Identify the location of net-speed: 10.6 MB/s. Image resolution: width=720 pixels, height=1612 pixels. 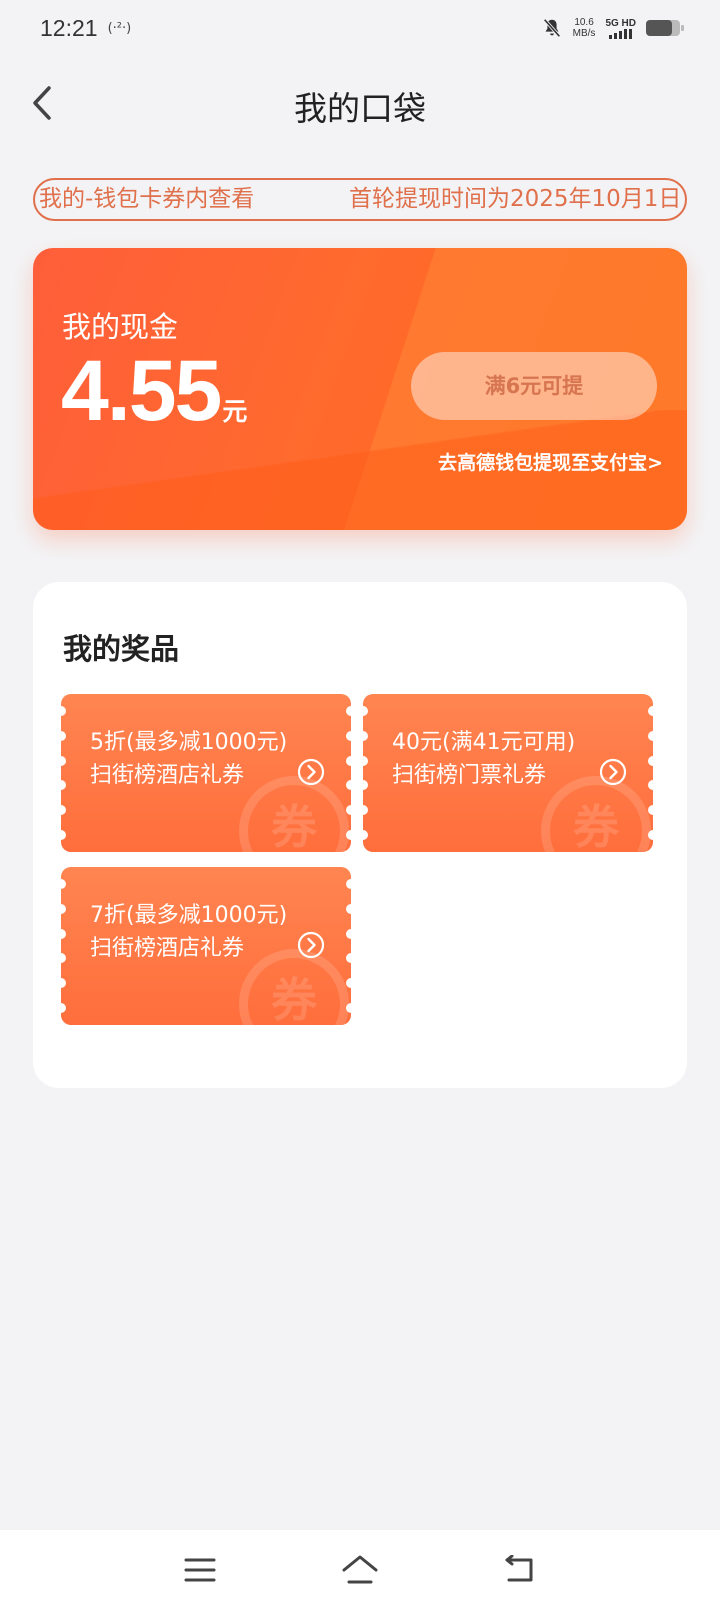
(584, 28).